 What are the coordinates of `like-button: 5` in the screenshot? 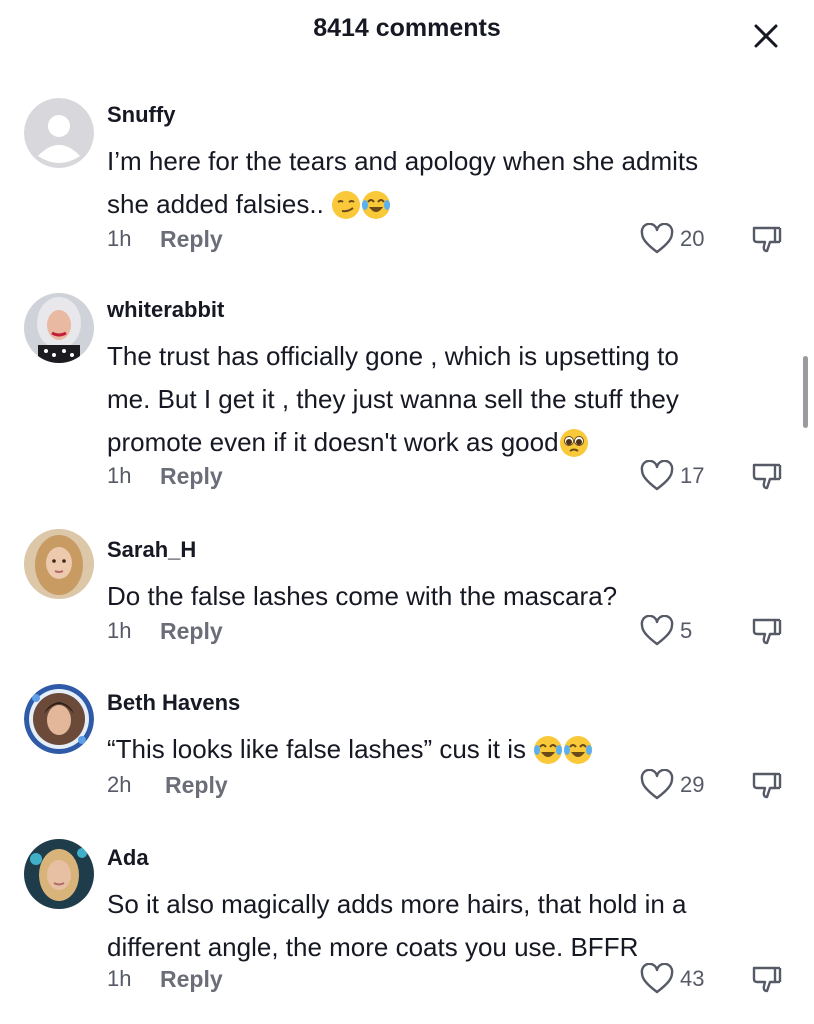 It's located at (665, 631).